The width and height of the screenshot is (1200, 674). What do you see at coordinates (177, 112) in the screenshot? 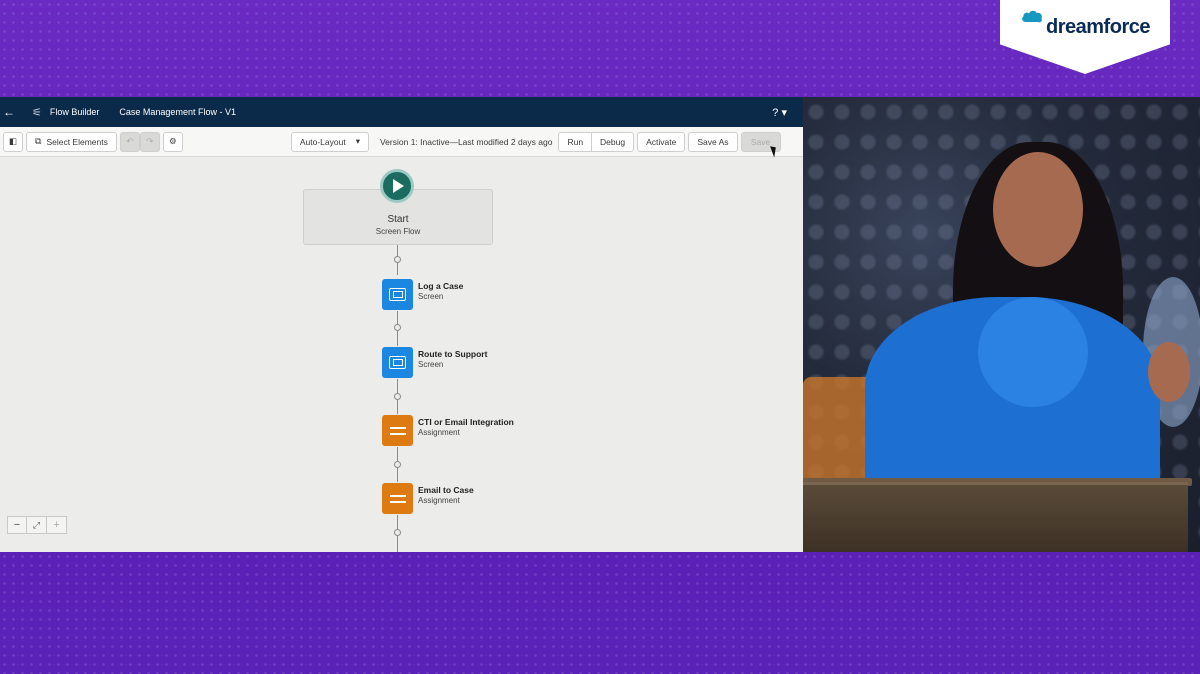
I see `flow-title: Case Management Flow - V1` at bounding box center [177, 112].